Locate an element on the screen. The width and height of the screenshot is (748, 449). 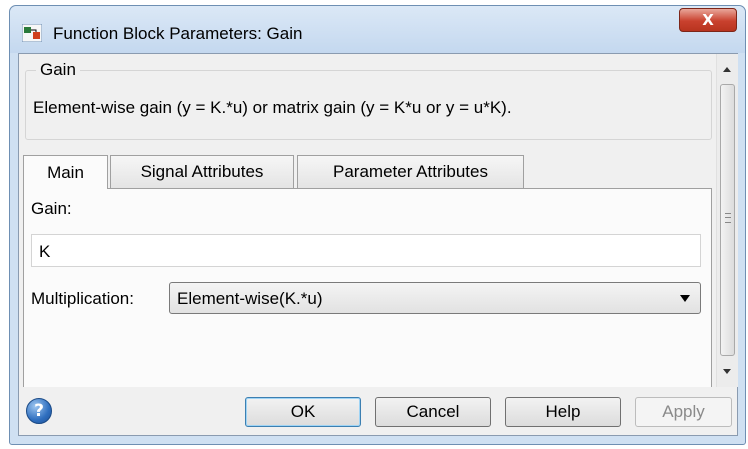
scroll-up-arrow-icon is located at coordinates (727, 69).